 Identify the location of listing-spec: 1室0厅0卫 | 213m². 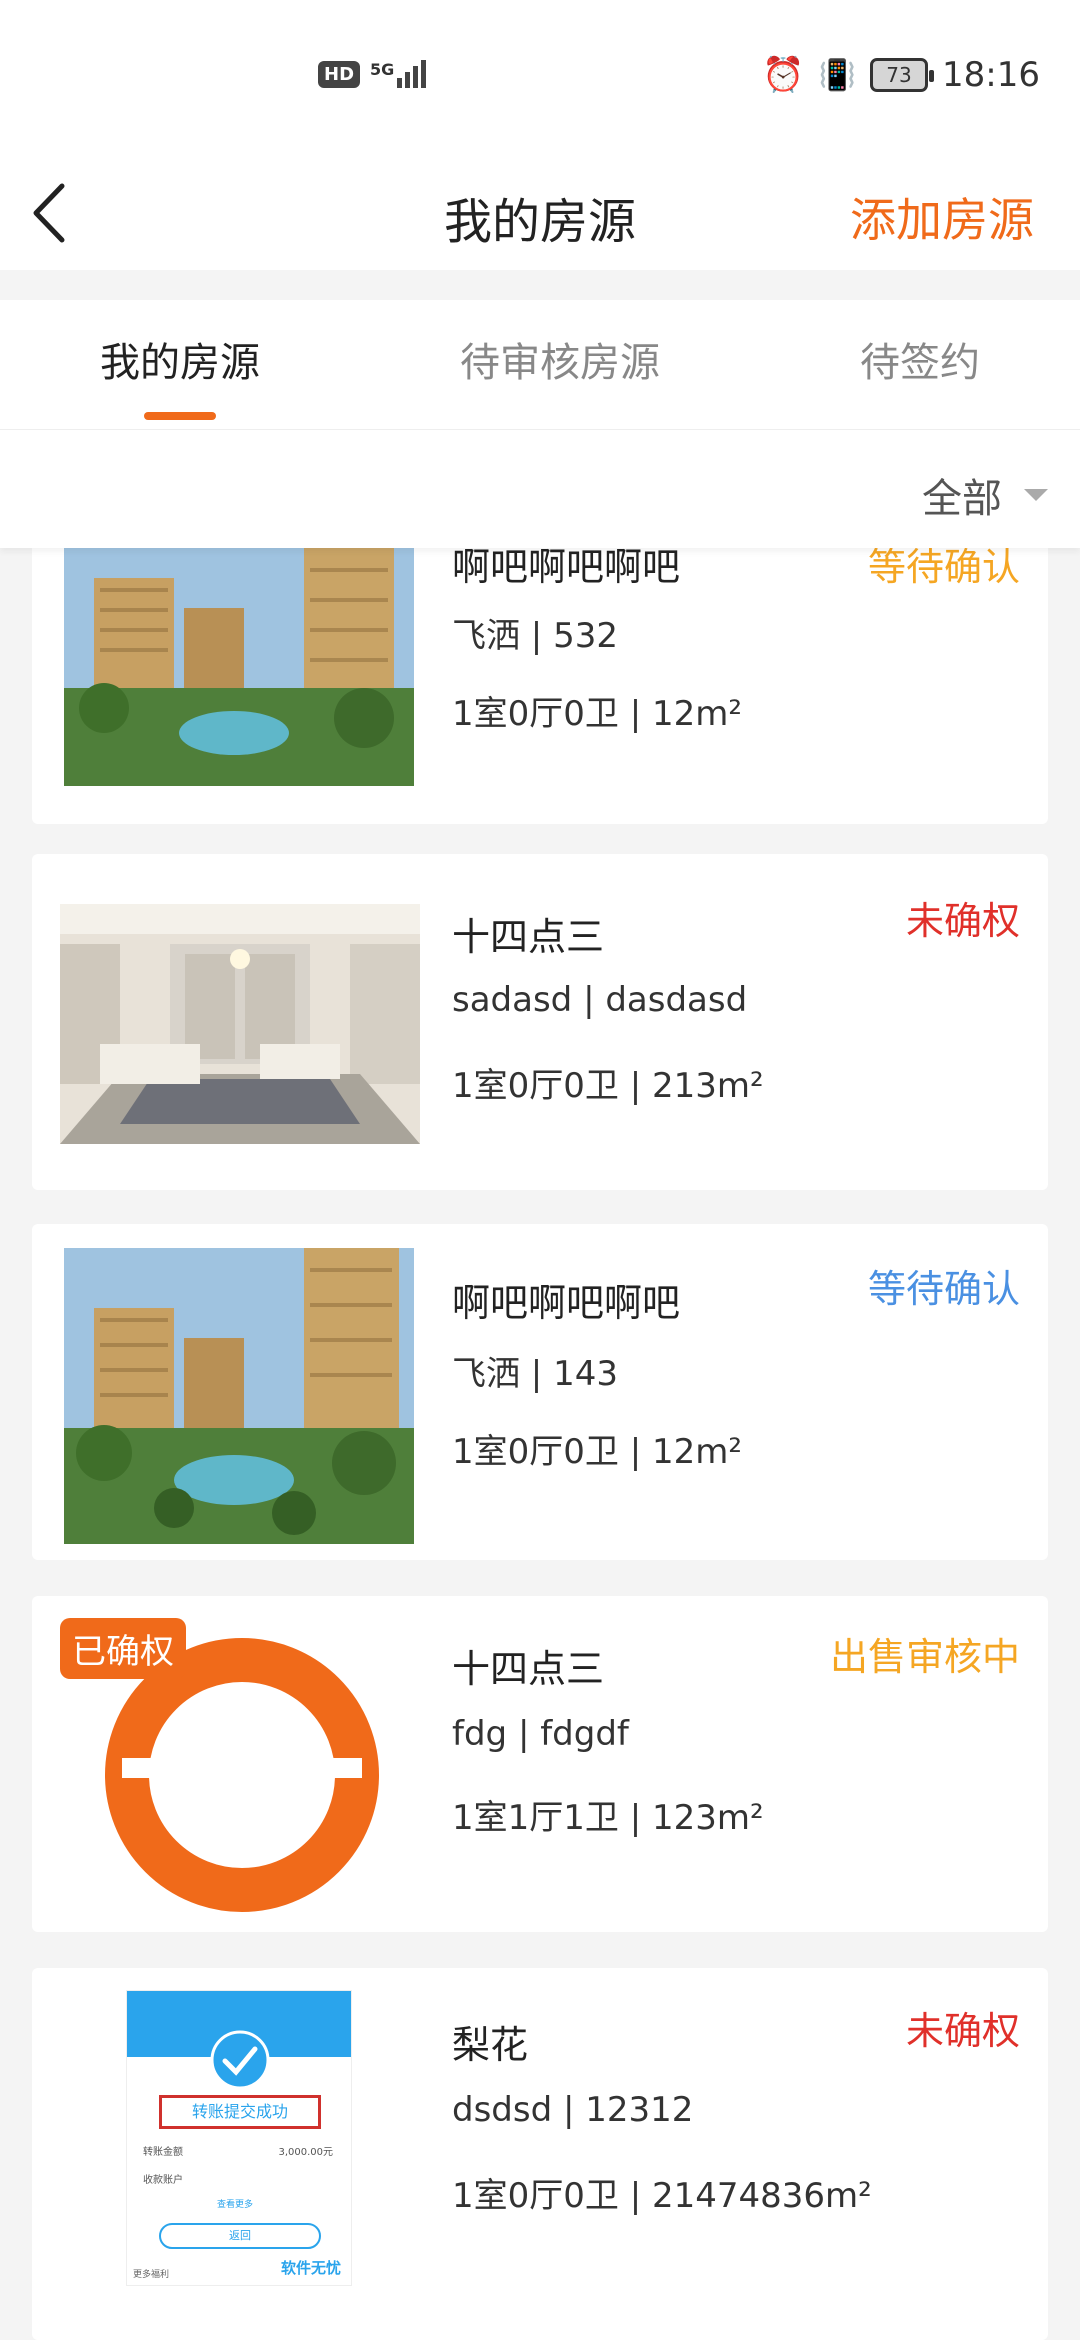
(608, 1086).